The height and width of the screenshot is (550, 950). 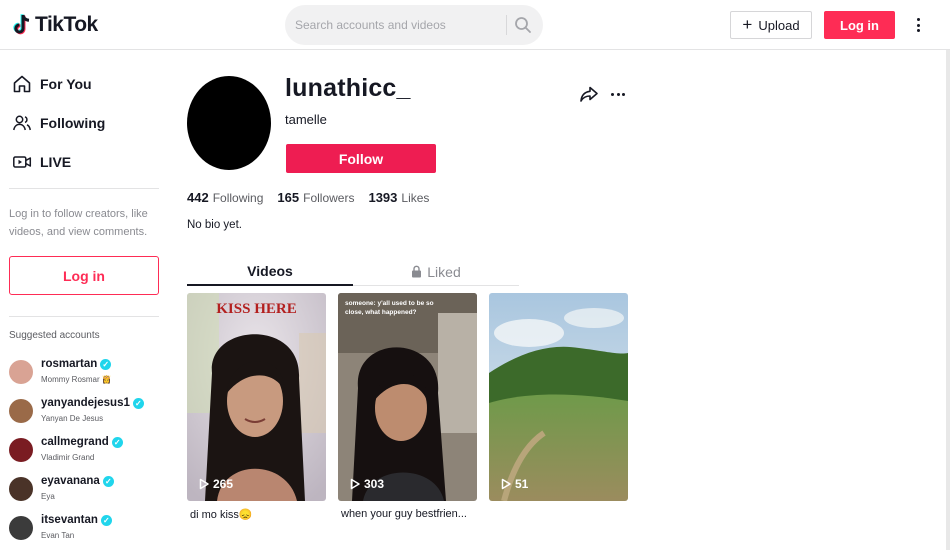 What do you see at coordinates (238, 198) in the screenshot?
I see `following-label: Following` at bounding box center [238, 198].